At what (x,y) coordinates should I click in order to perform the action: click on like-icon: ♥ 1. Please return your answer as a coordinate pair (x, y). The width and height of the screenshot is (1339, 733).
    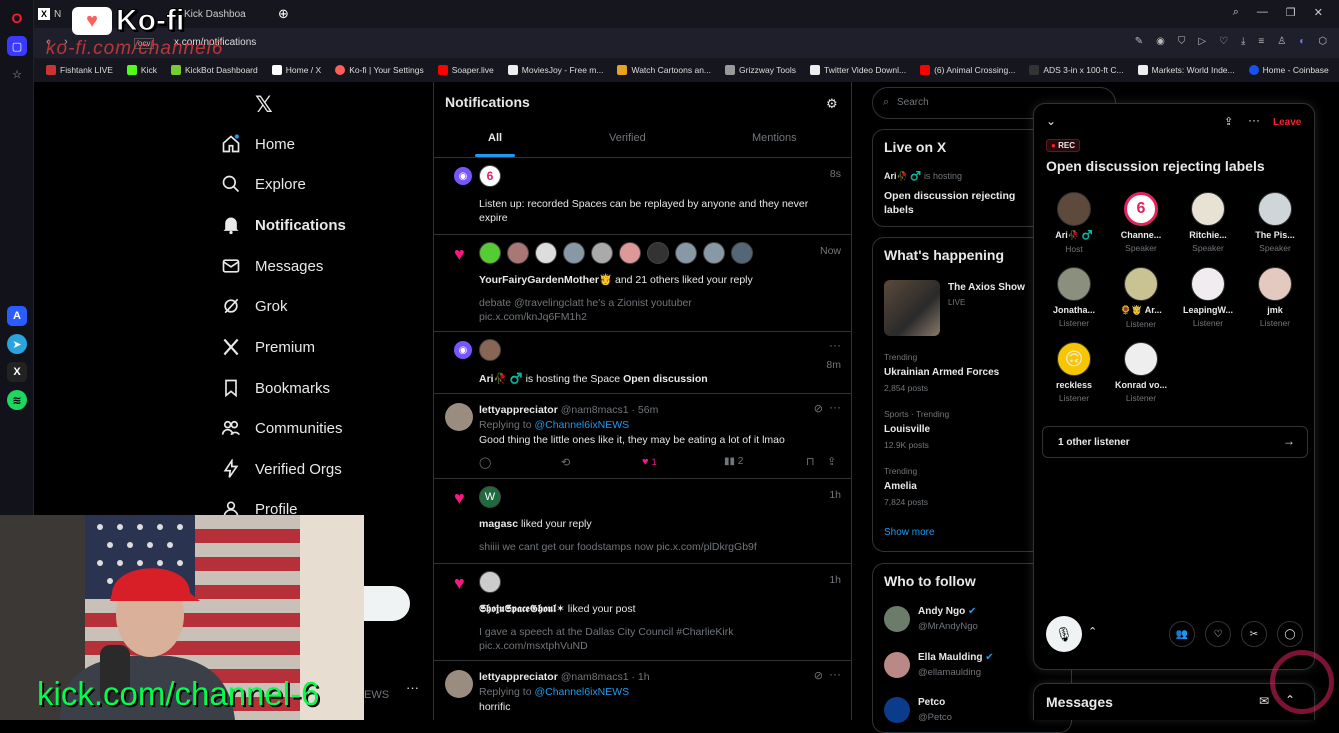
    Looking at the image, I should click on (649, 462).